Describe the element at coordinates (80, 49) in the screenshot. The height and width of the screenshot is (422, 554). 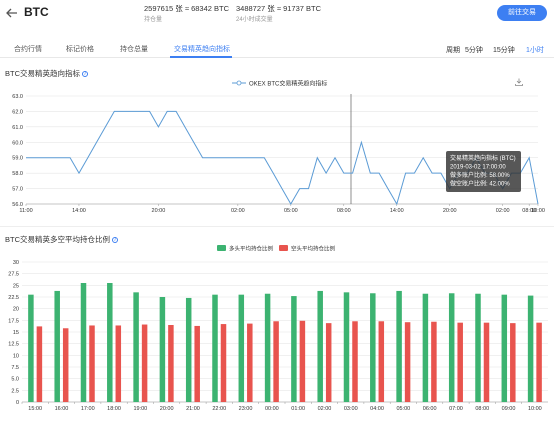
I see `tab-mark-price: 标记价格` at that location.